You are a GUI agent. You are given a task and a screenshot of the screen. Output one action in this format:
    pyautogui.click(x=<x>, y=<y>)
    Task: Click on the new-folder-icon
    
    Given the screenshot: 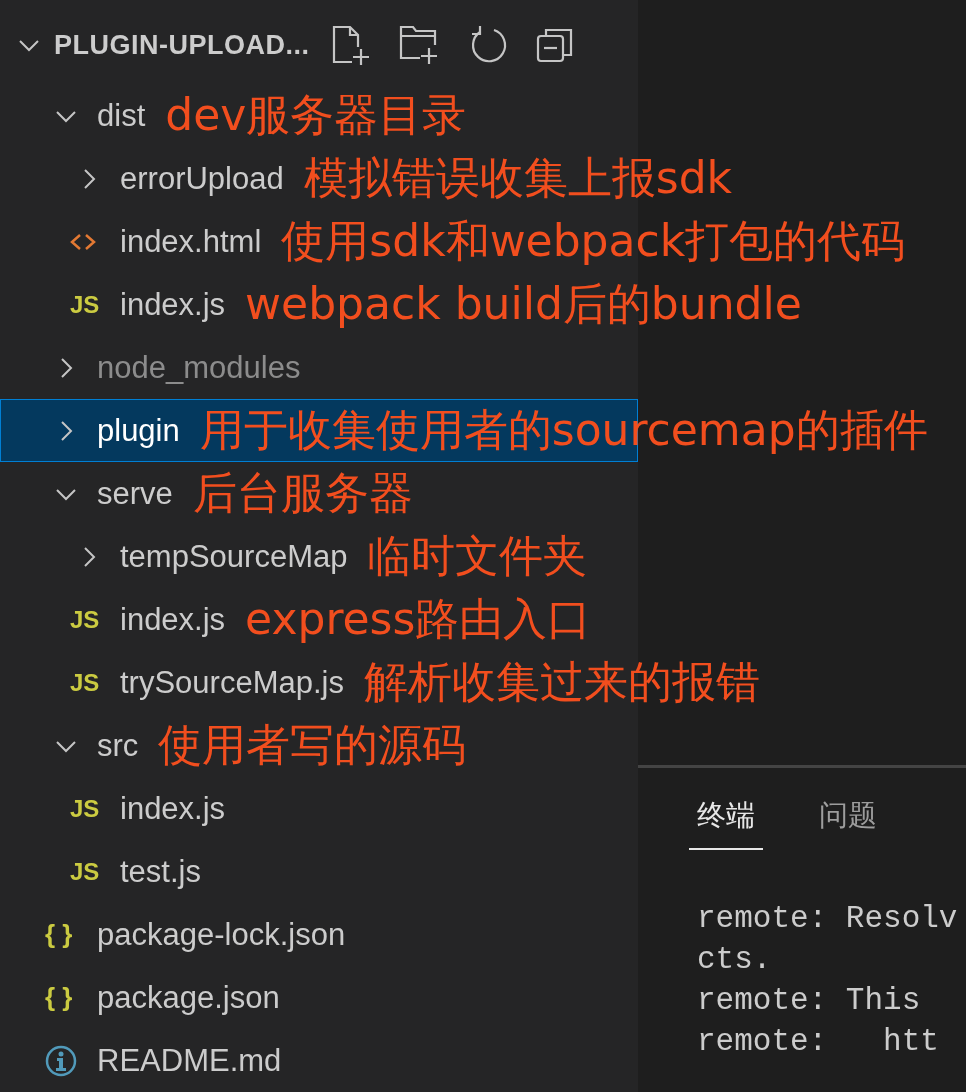 What is the action you would take?
    pyautogui.click(x=418, y=45)
    